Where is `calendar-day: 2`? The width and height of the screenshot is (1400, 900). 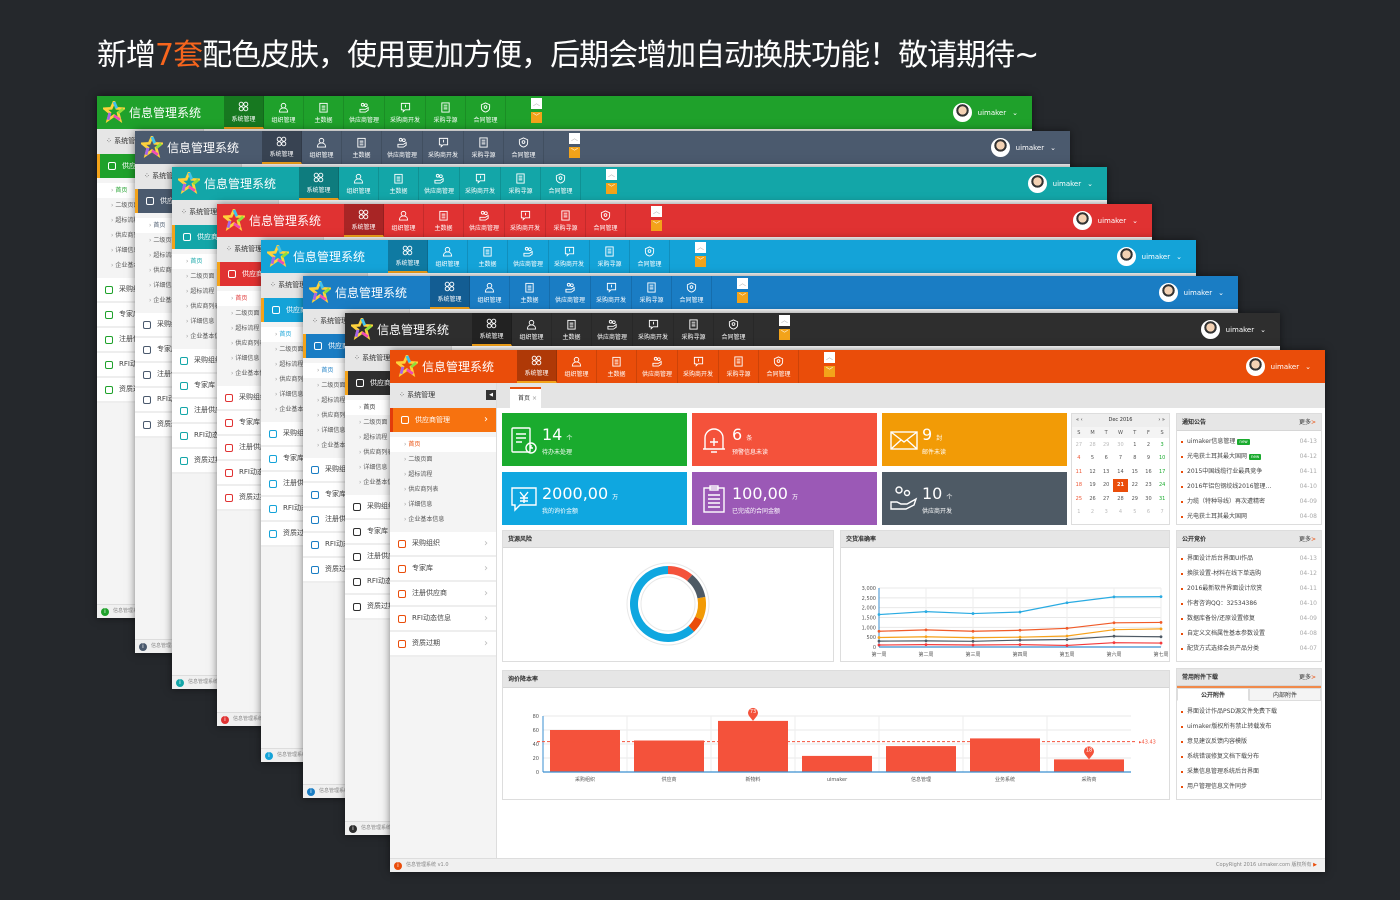 calendar-day: 2 is located at coordinates (1149, 445).